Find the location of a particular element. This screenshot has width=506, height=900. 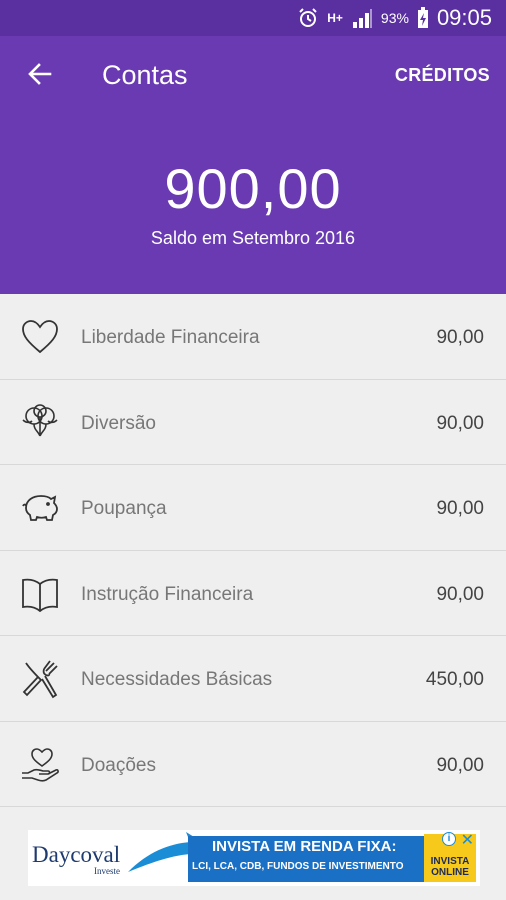

status-bar: H+ 93% 09:05 is located at coordinates (253, 18).